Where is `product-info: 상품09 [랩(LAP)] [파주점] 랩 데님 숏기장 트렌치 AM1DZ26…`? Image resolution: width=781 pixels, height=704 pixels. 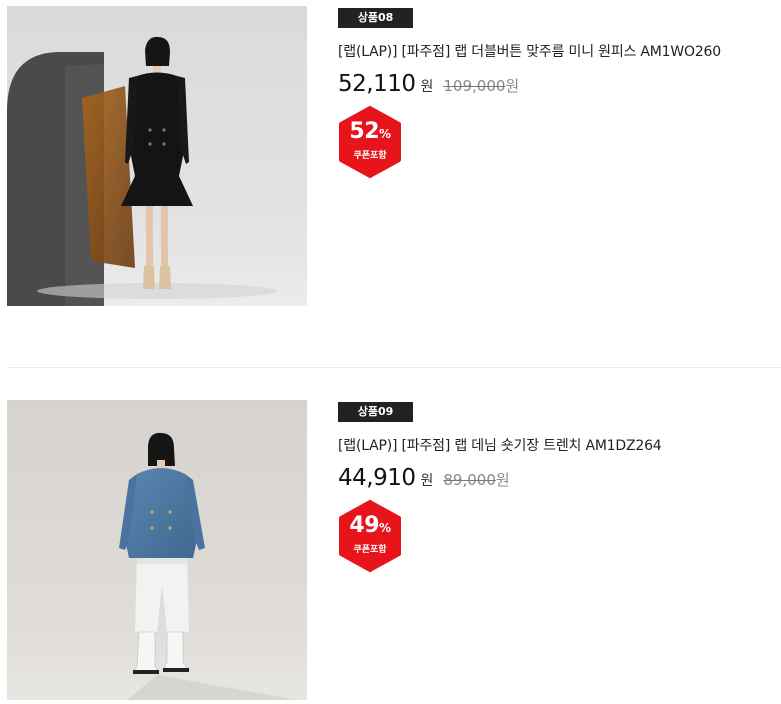
product-info: 상품09 [랩(LAP)] [파주점] 랩 데님 숏기장 트렌치 AM1DZ26… is located at coordinates (558, 486).